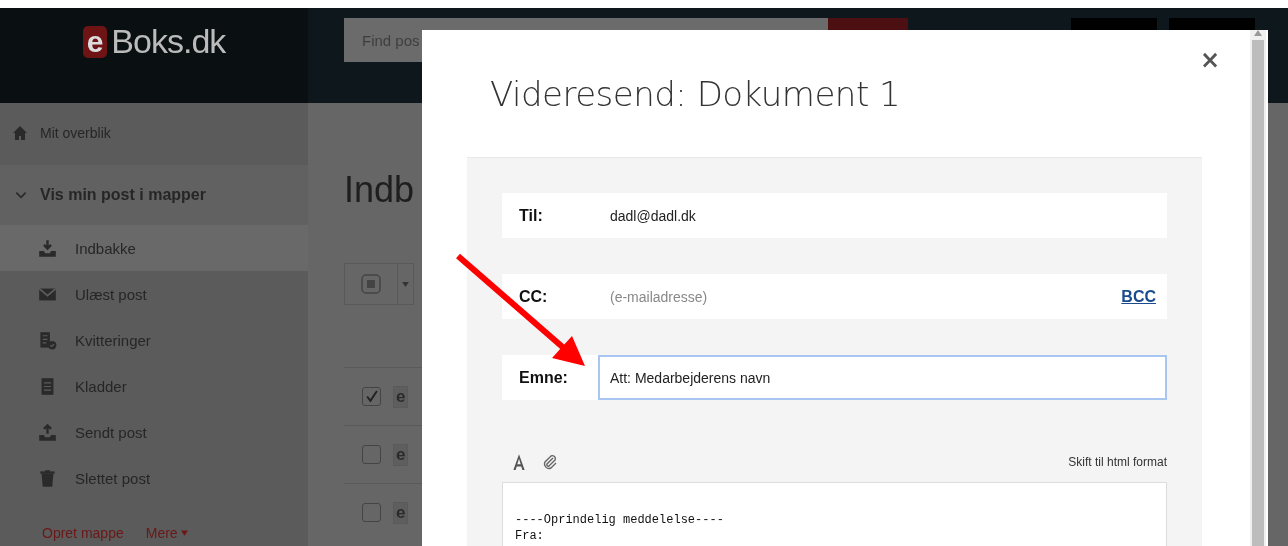 The image size is (1288, 546). I want to click on scrollbar, so click(1258, 288).